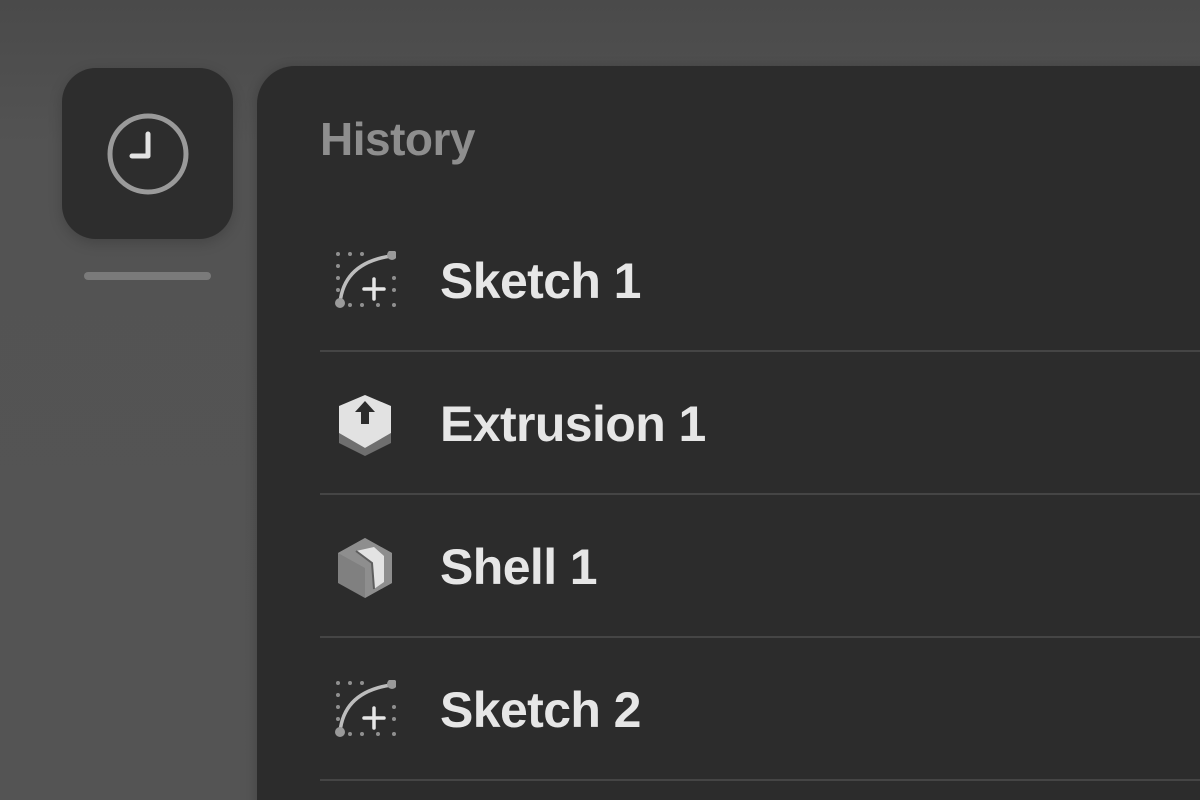  What do you see at coordinates (760, 709) in the screenshot?
I see `history-item-sketch-2: Sketch 2` at bounding box center [760, 709].